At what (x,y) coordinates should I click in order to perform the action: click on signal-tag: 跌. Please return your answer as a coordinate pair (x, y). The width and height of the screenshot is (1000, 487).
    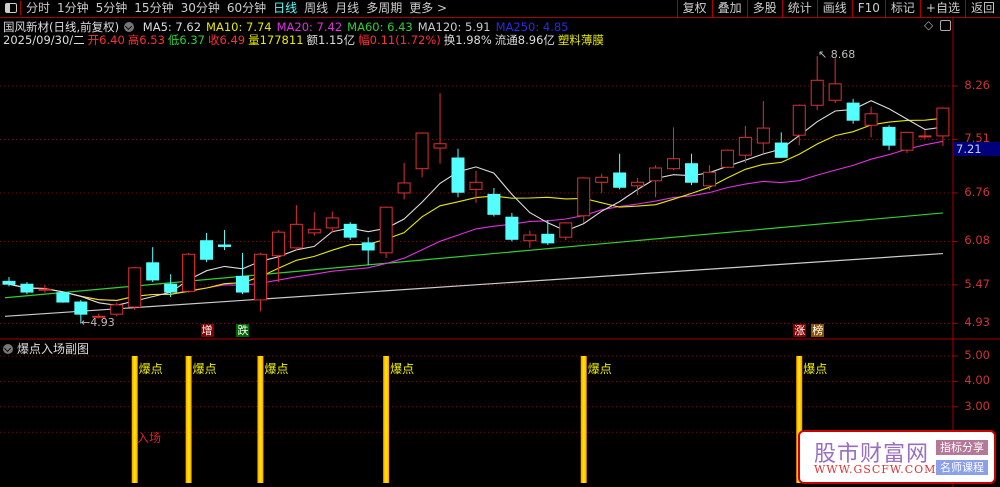
    Looking at the image, I should click on (243, 330).